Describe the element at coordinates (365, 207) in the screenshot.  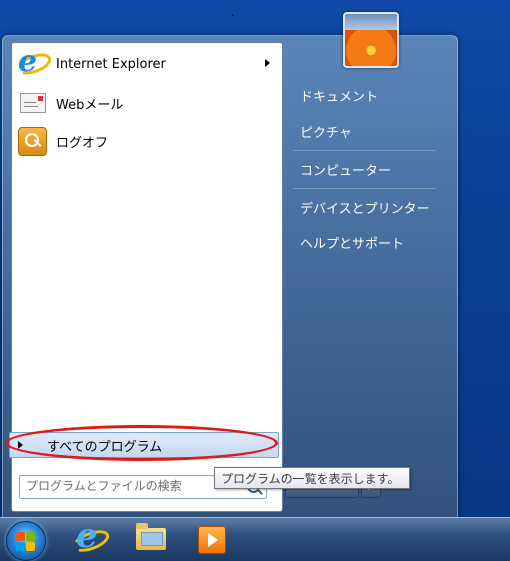
I see `right-item-devices-printers: デバイスとプリンター` at that location.